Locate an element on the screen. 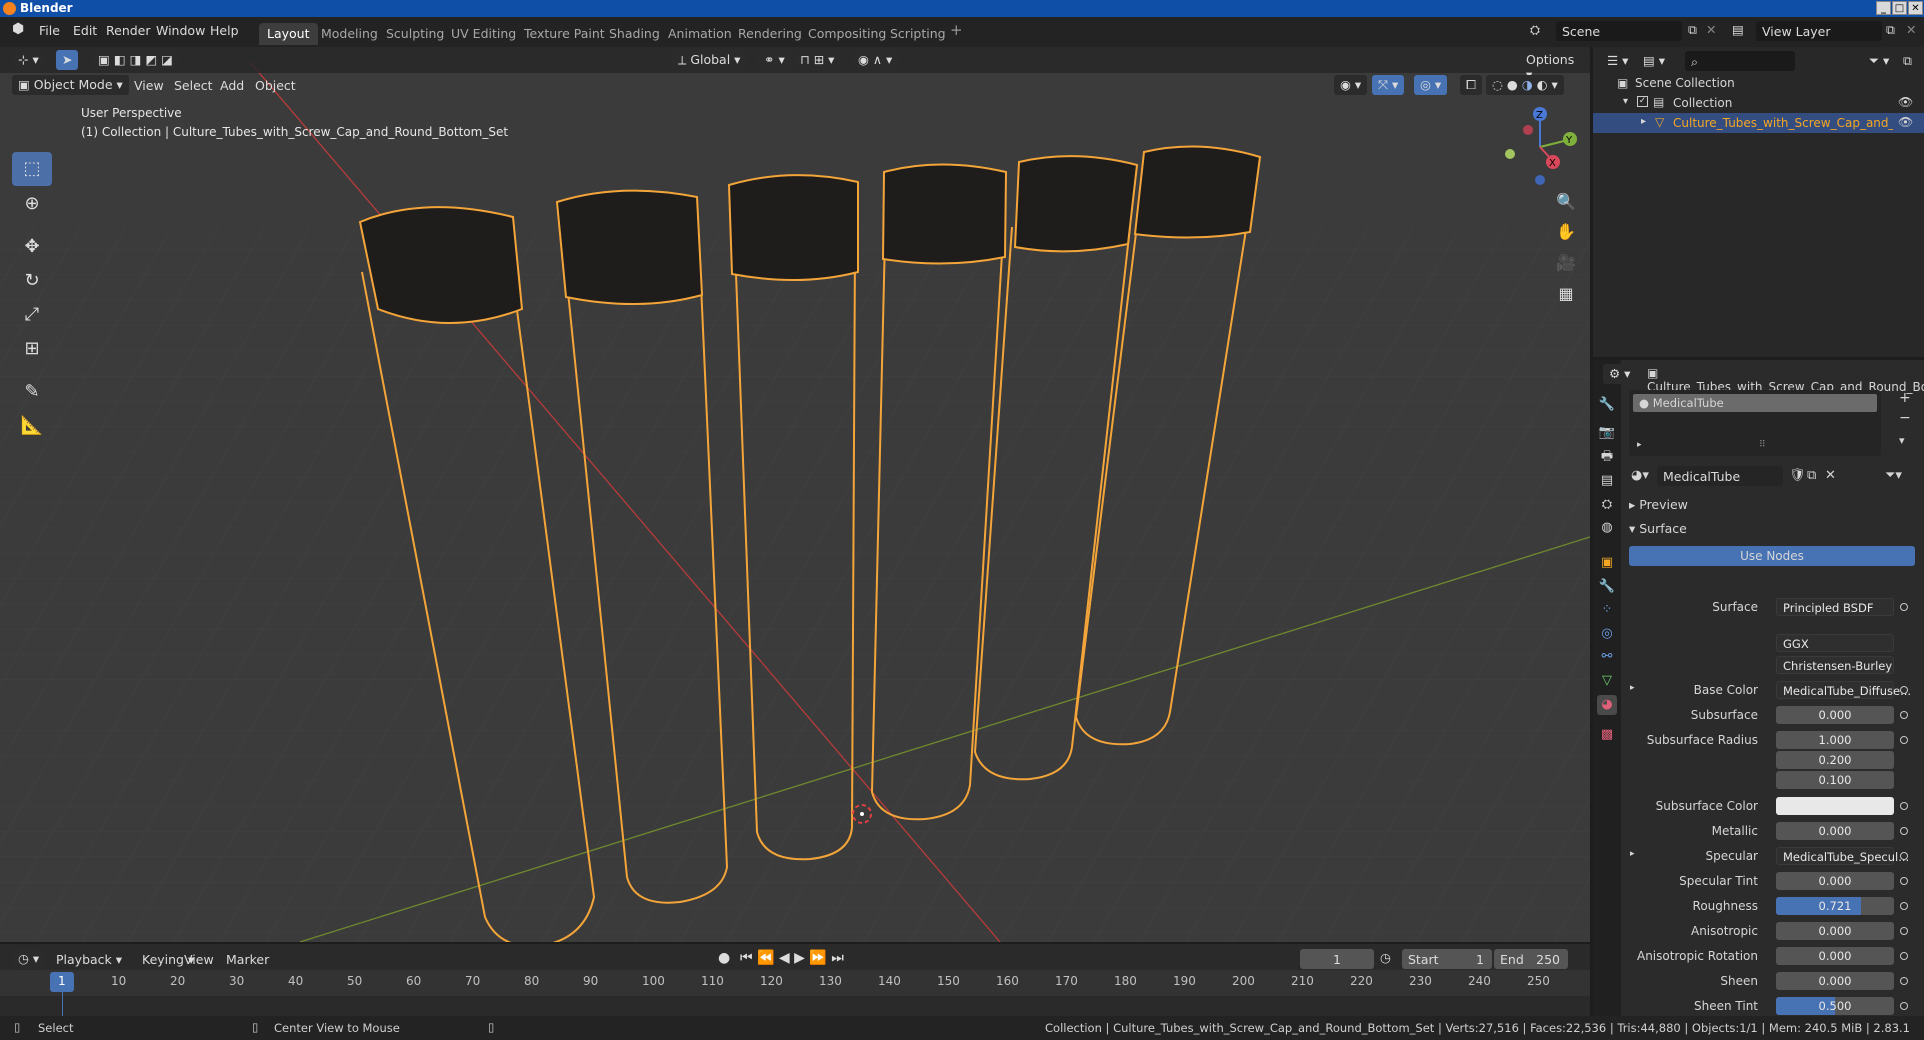 This screenshot has height=1040, width=1924. property-color-swatch is located at coordinates (1835, 806).